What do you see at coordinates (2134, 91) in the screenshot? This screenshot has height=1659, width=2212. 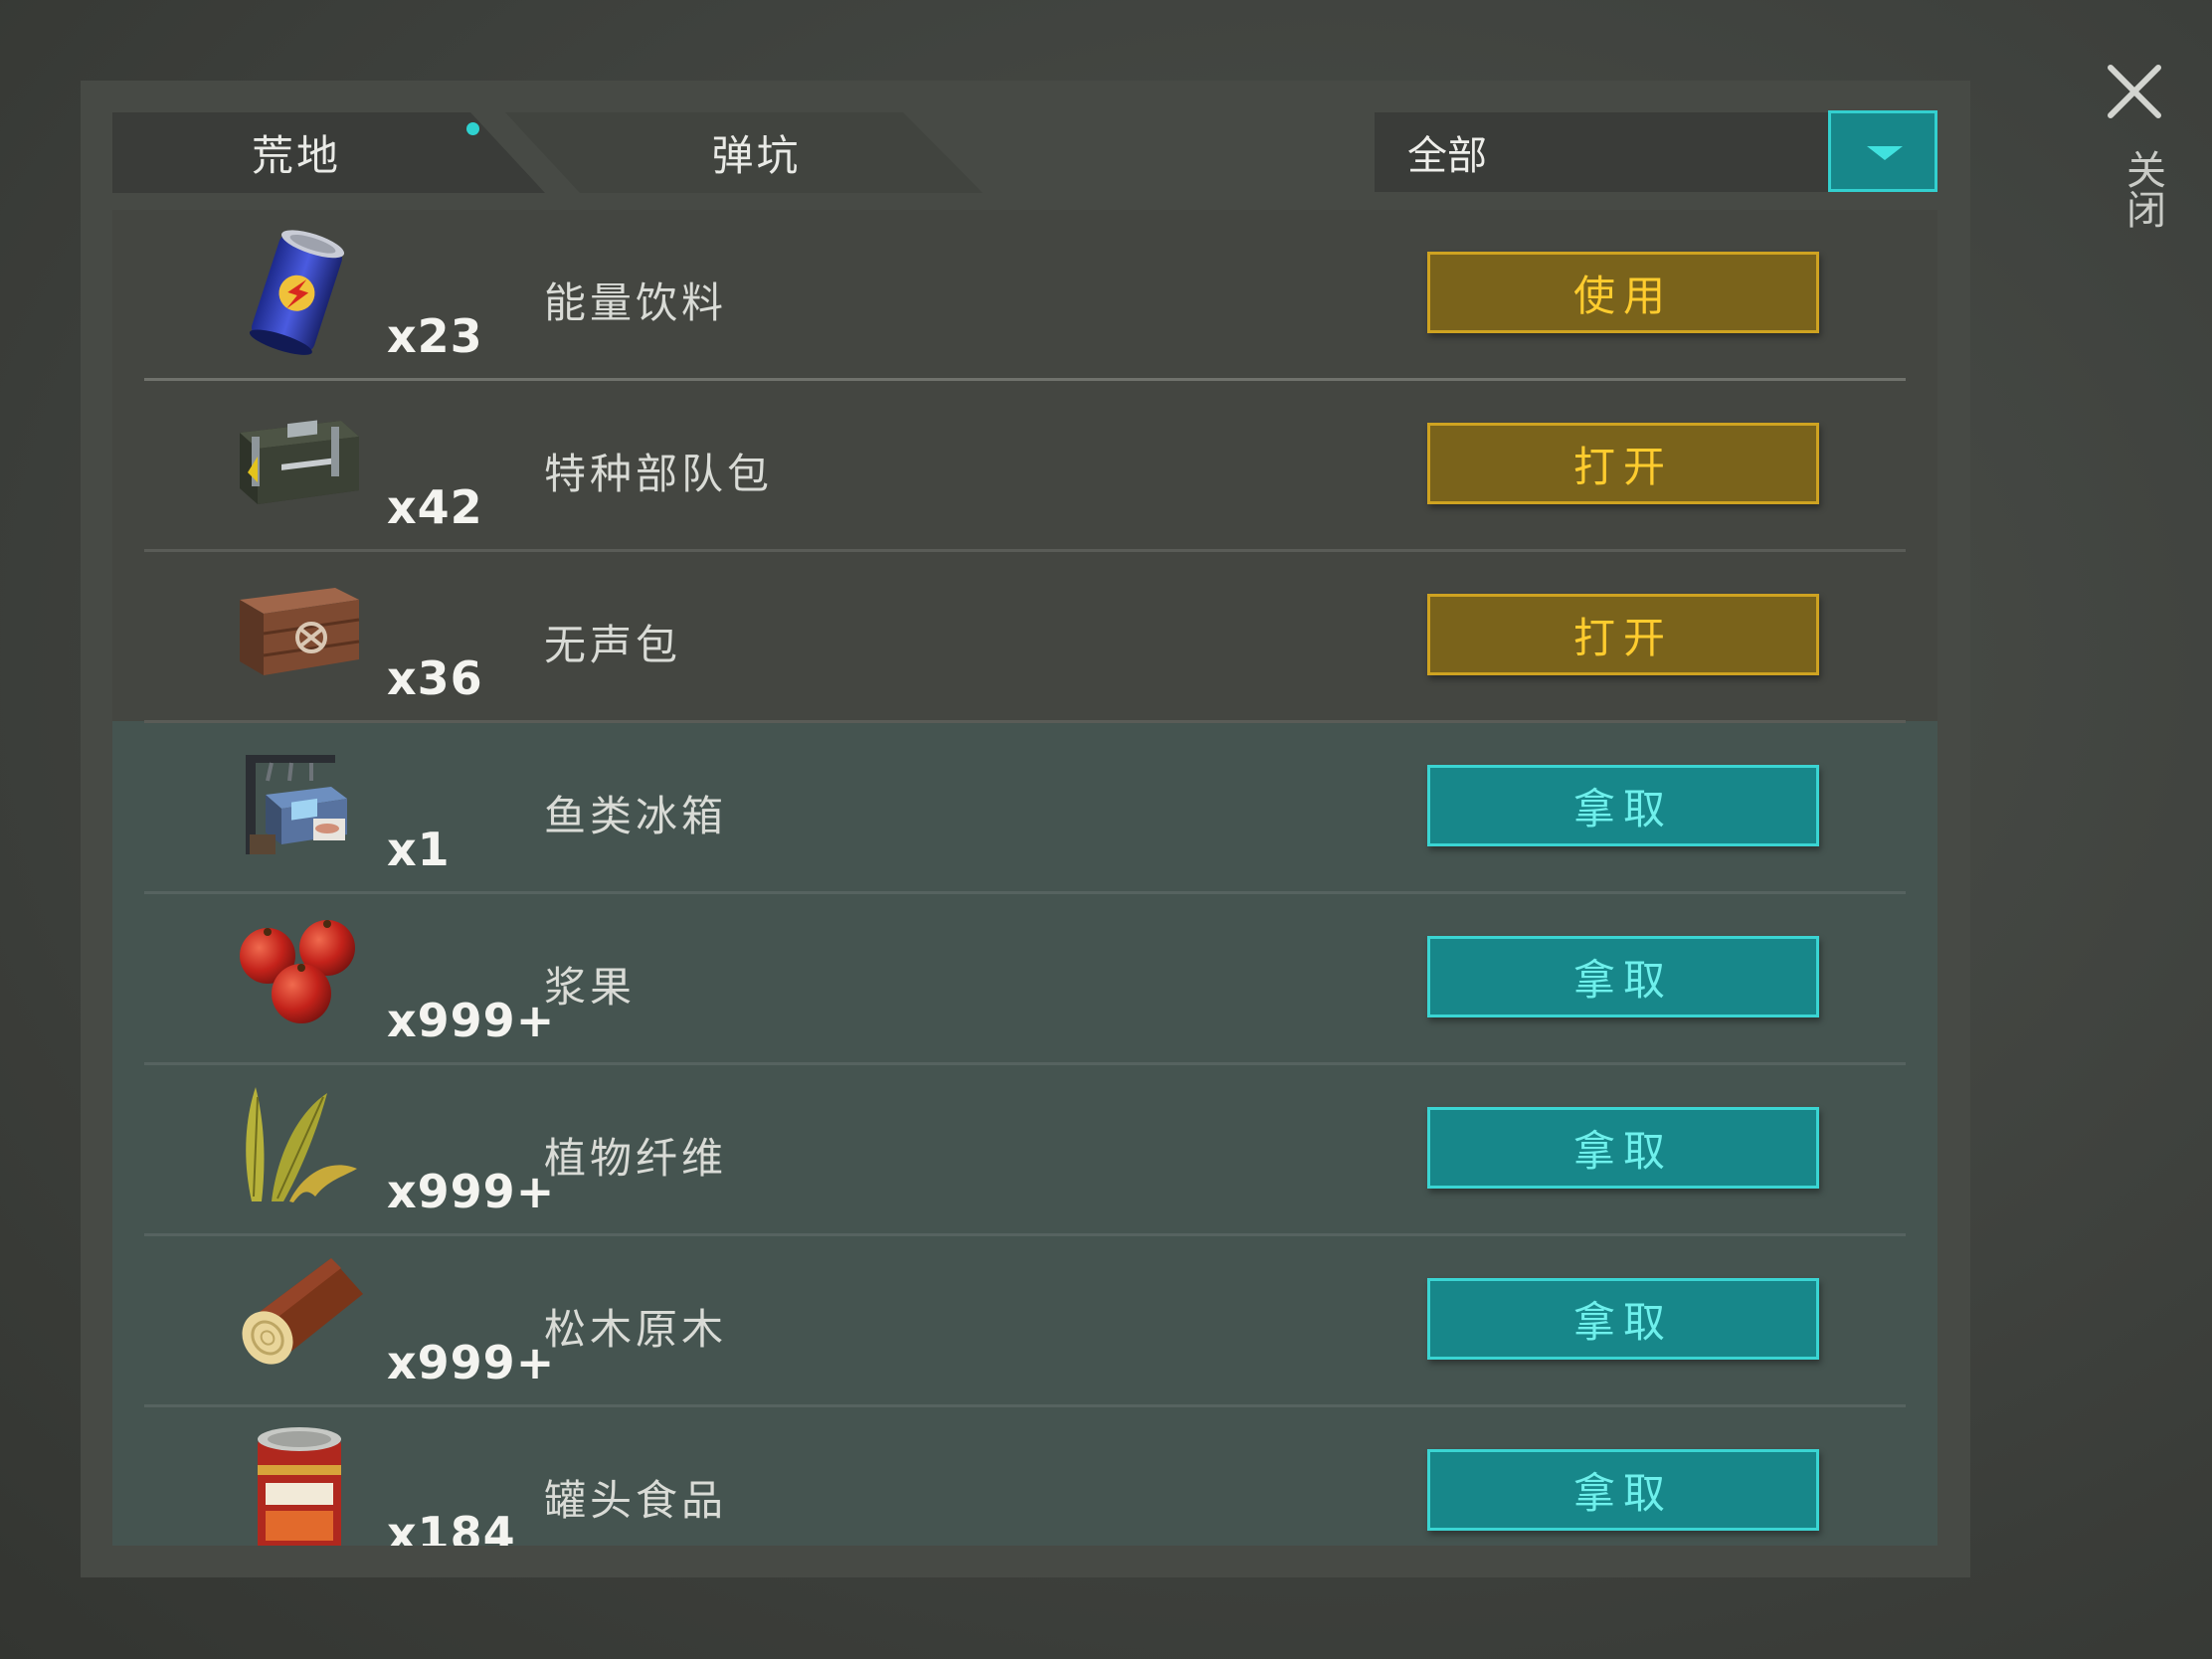 I see `close-icon` at bounding box center [2134, 91].